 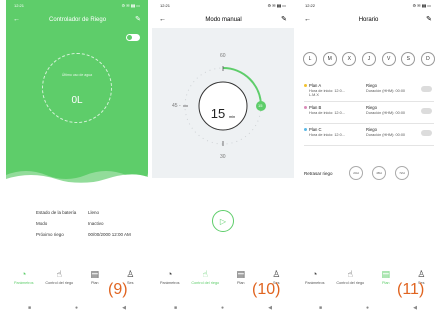 I want to click on usage-ring, so click(x=77, y=88).